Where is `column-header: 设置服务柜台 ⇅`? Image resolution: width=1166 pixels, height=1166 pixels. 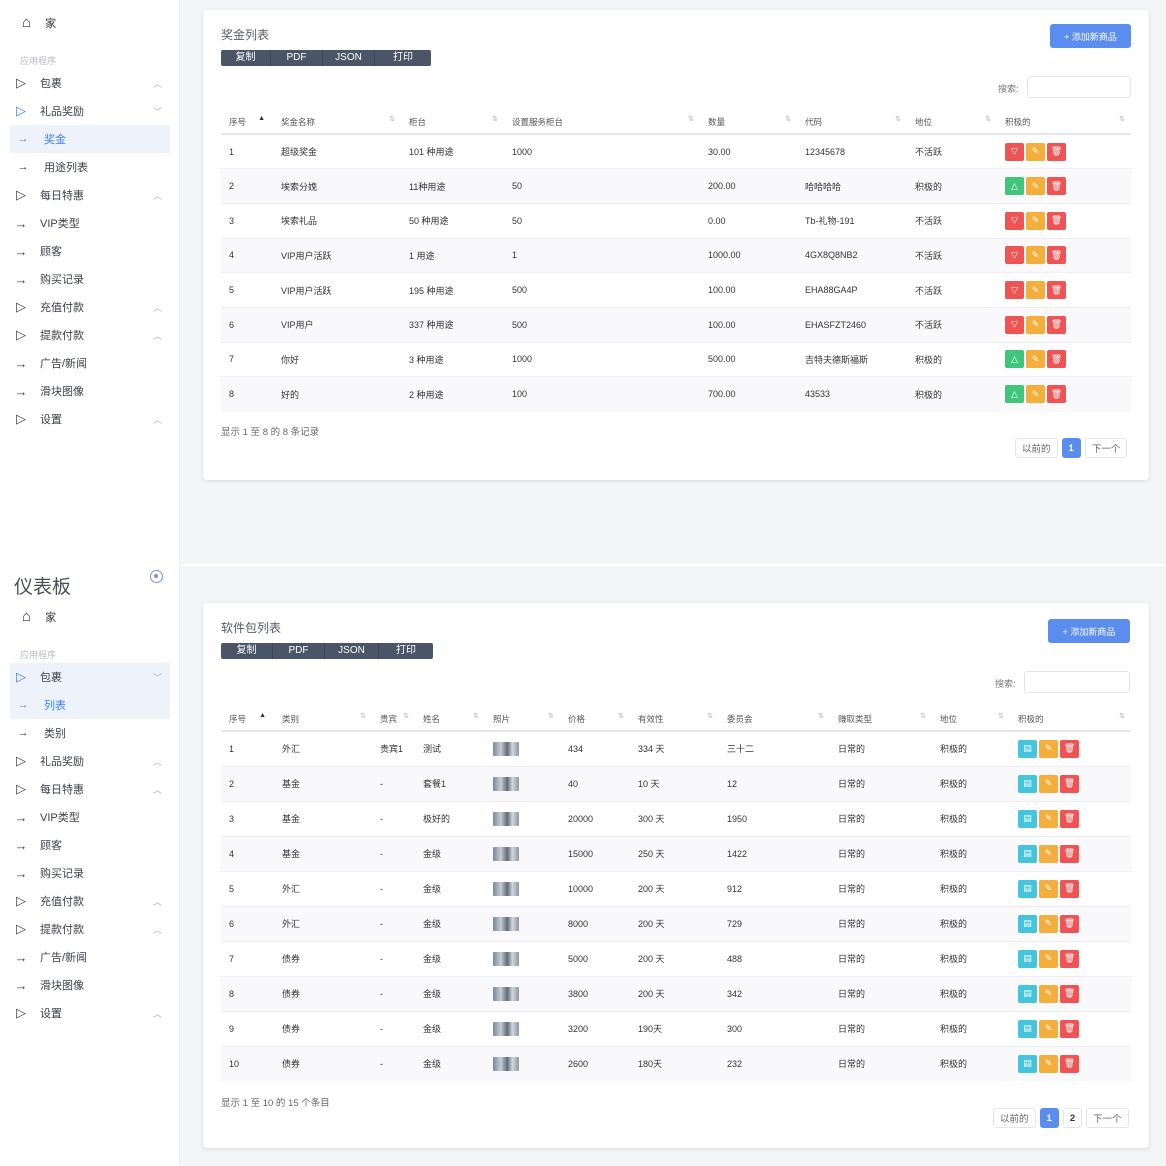 column-header: 设置服务柜台 ⇅ is located at coordinates (602, 122).